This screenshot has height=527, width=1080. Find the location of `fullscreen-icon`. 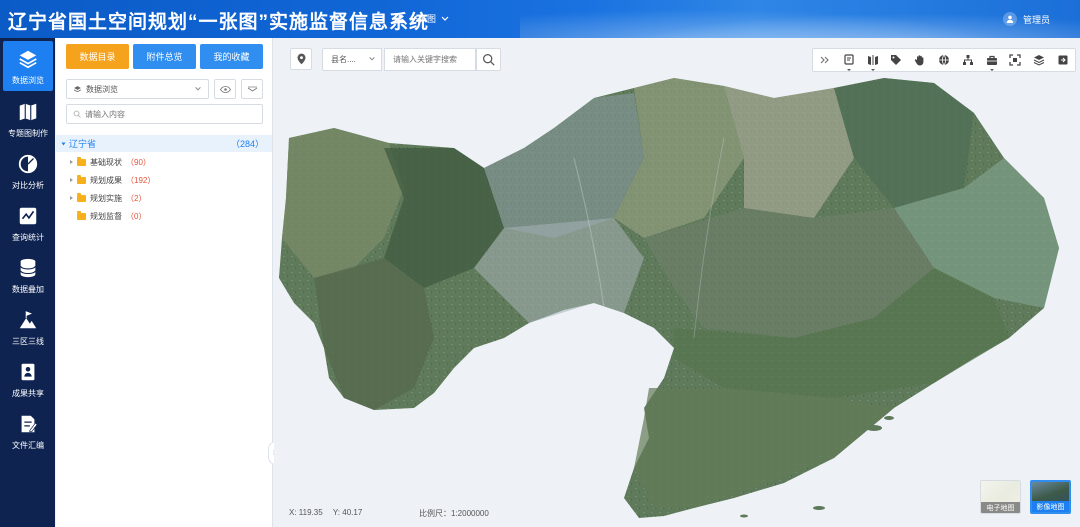

fullscreen-icon is located at coordinates (1015, 60).